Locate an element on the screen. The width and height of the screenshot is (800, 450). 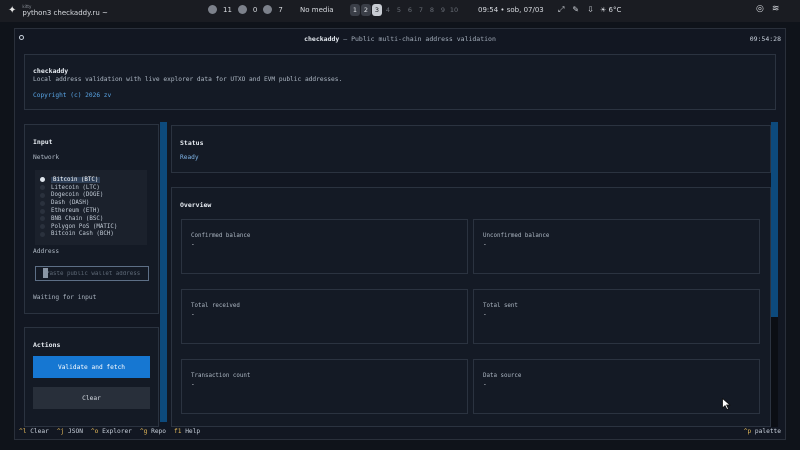
quick-toggles: ⤢ ✎ ⇩ is located at coordinates (576, 10).